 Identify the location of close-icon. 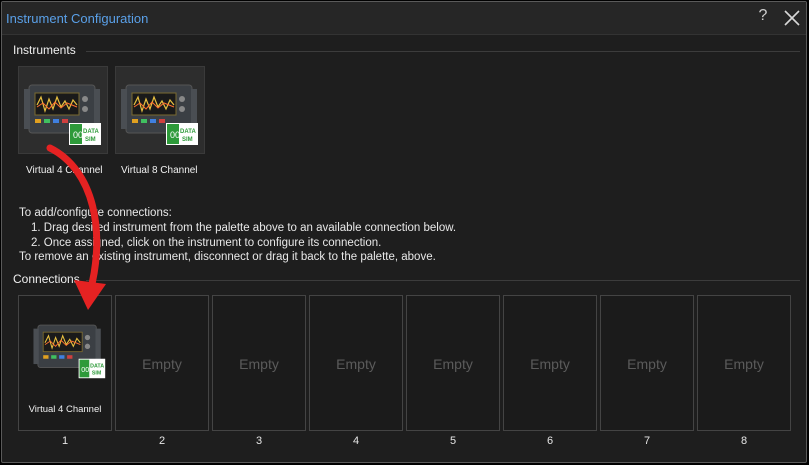
(792, 18).